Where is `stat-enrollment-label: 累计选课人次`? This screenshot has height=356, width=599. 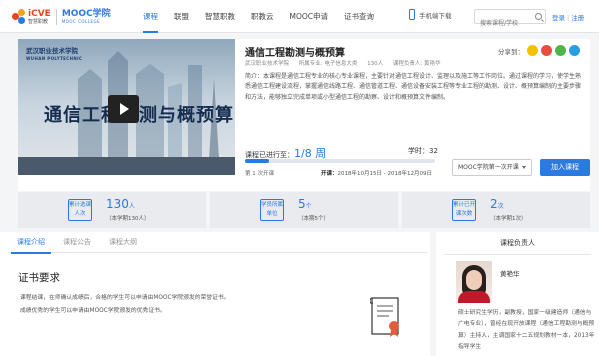 stat-enrollment-label: 累计选课人次 is located at coordinates (80, 210).